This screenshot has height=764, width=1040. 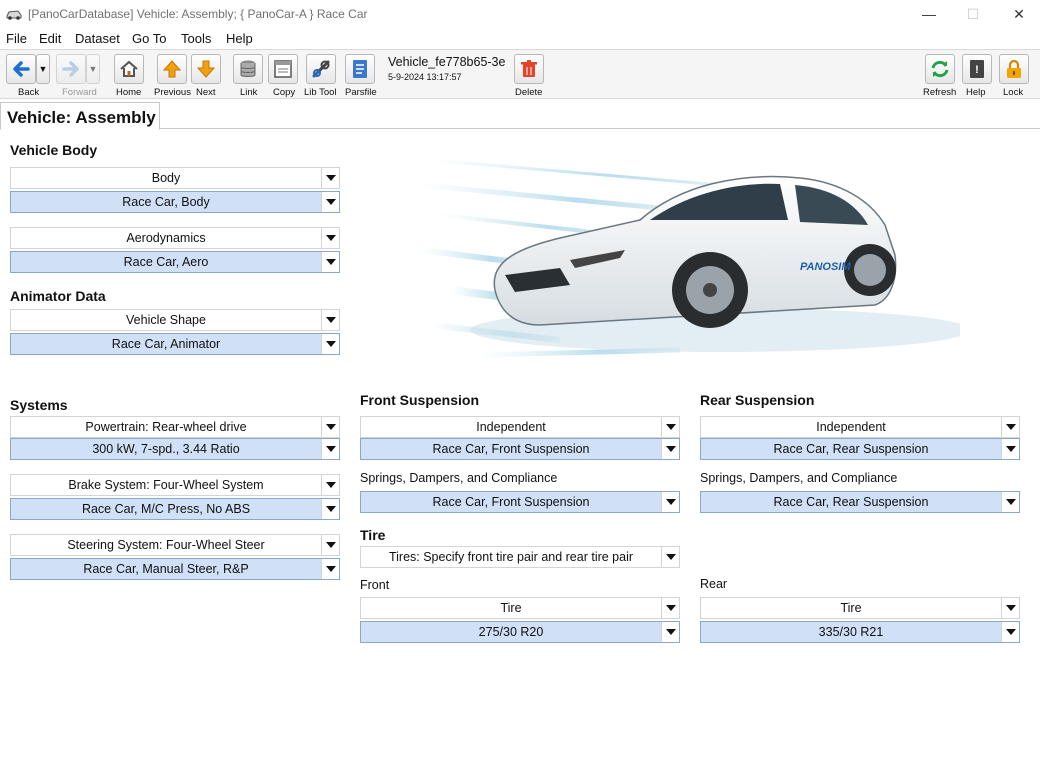 I want to click on rear-kinematics-type-select: Independent, so click(x=860, y=427).